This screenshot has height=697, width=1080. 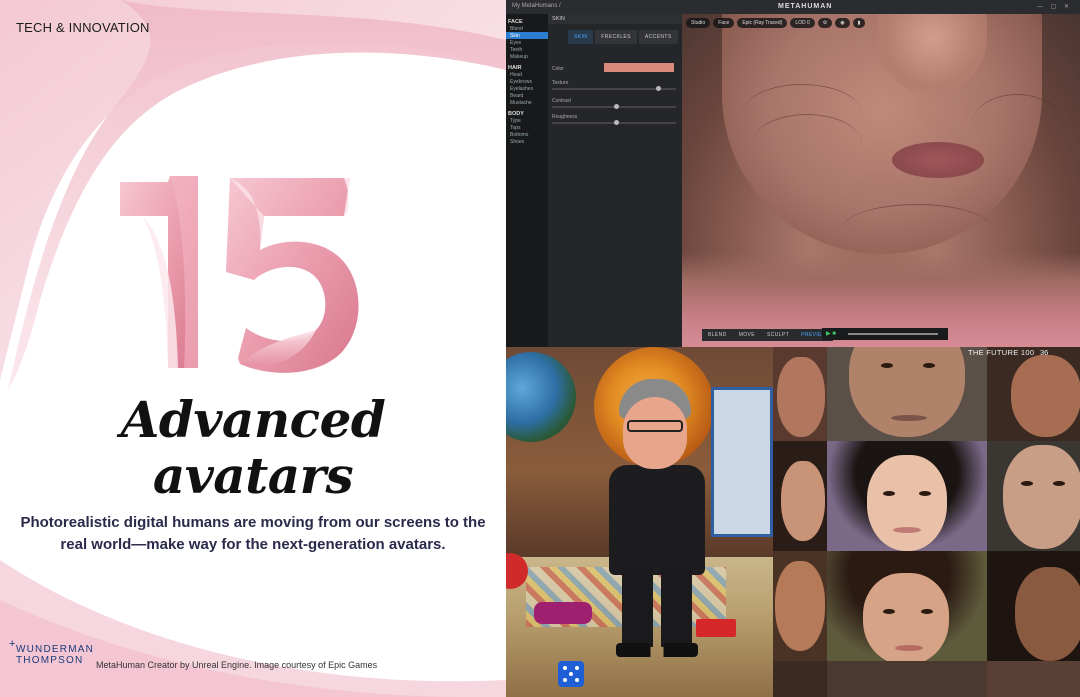 What do you see at coordinates (724, 23) in the screenshot?
I see `face-button: Face` at bounding box center [724, 23].